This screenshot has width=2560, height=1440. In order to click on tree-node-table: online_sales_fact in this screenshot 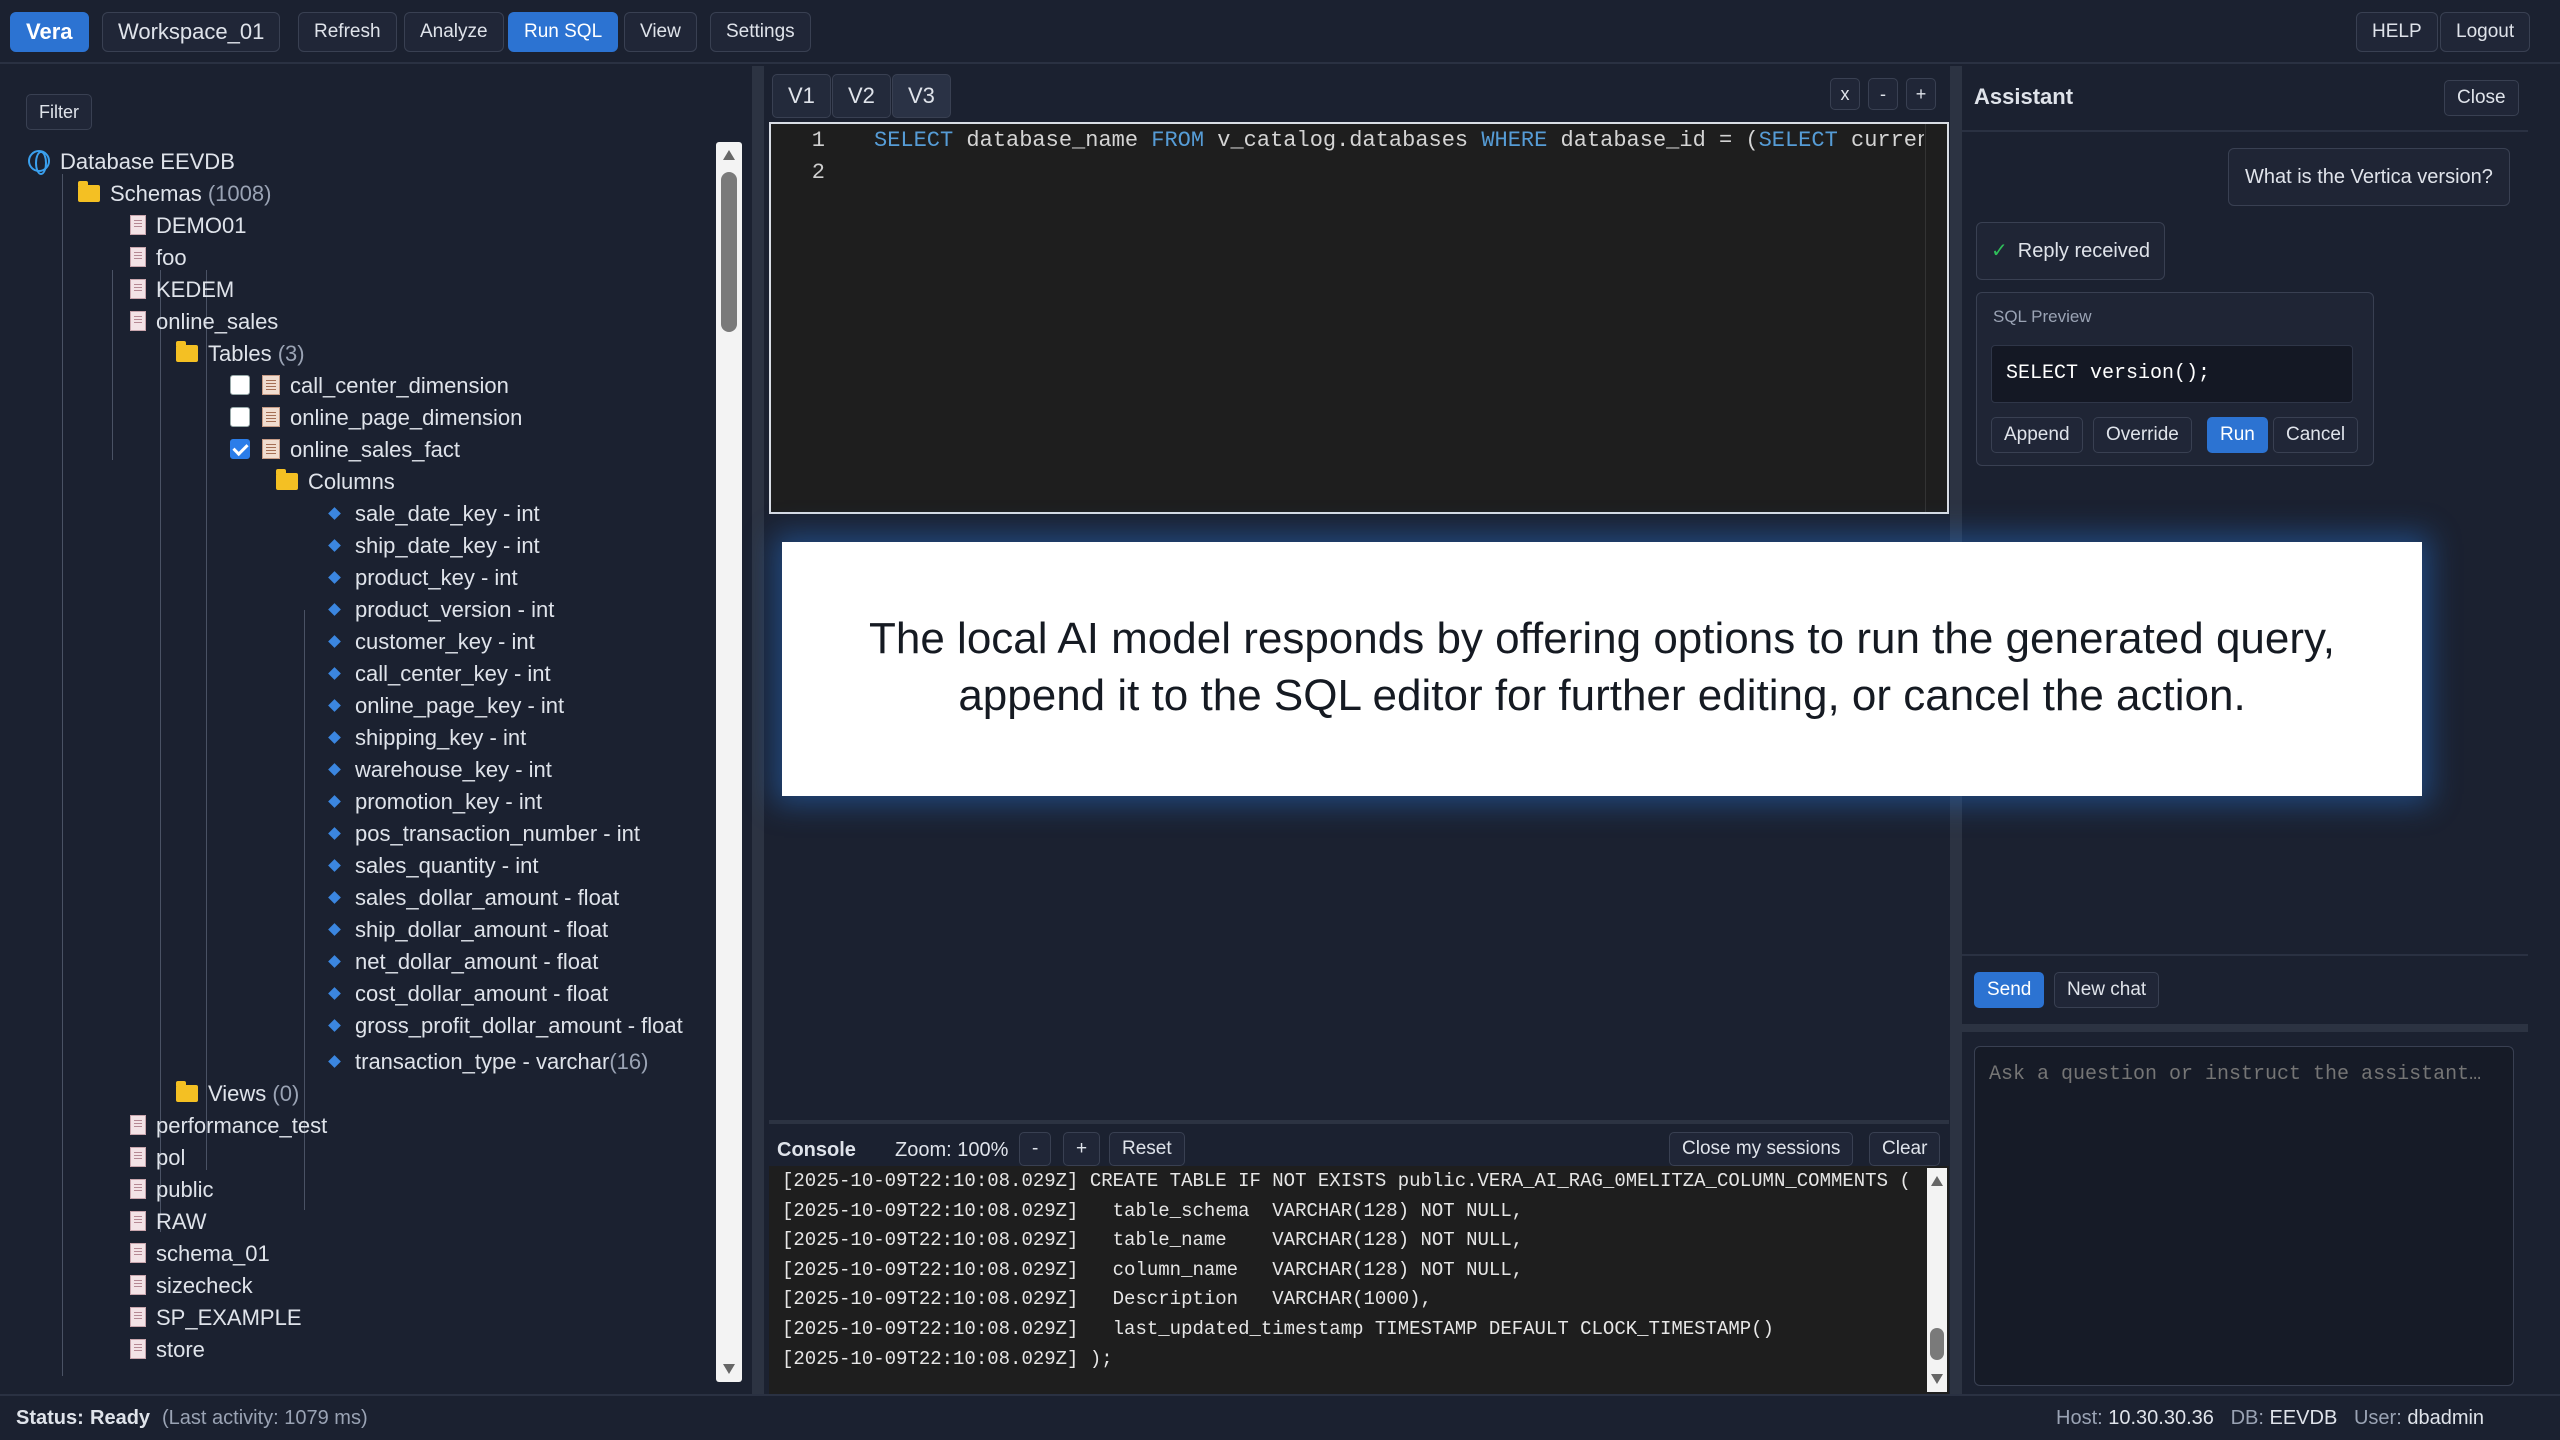, I will do `click(345, 450)`.